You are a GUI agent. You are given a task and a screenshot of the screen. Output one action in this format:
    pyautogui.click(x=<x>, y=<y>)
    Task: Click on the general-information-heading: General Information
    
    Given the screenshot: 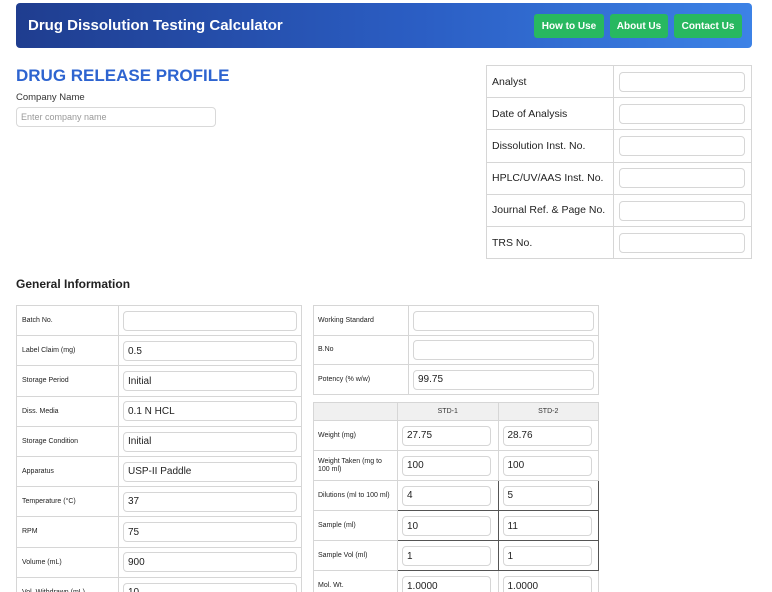 What is the action you would take?
    pyautogui.click(x=73, y=284)
    